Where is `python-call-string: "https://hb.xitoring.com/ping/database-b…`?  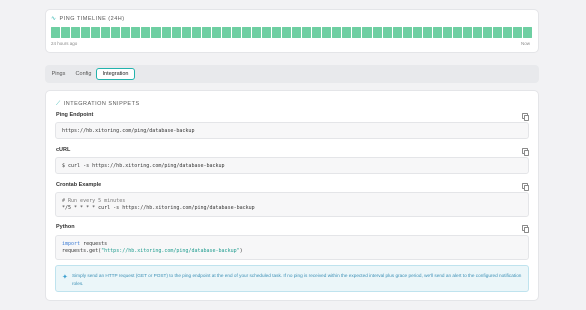 python-call-string: "https://hb.xitoring.com/ping/database-b… is located at coordinates (170, 251).